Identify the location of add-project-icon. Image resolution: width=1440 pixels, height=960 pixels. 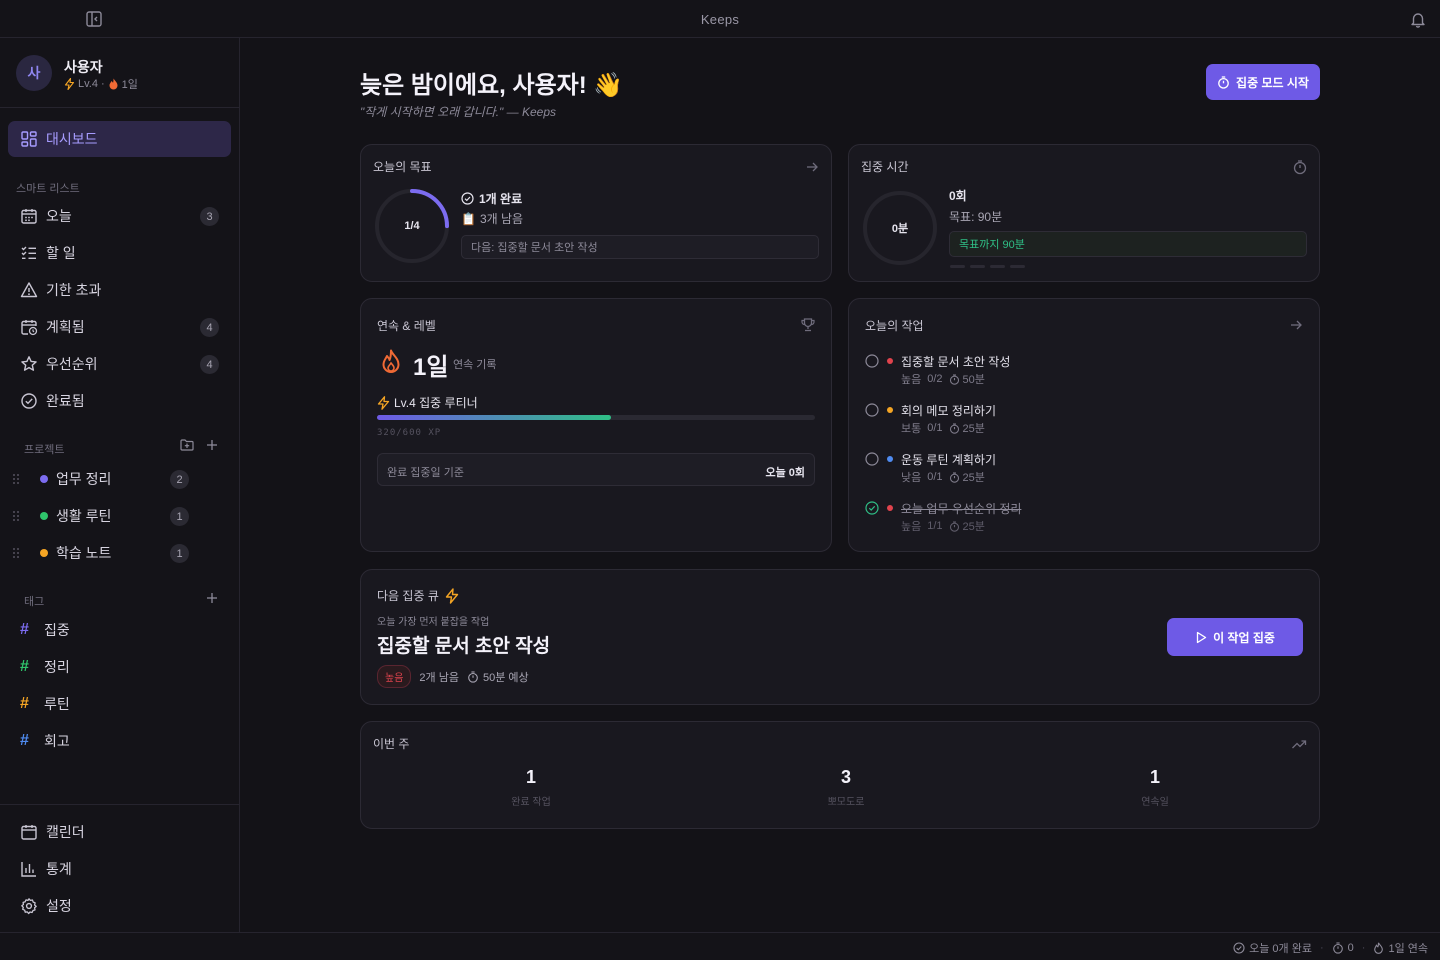
(212, 445).